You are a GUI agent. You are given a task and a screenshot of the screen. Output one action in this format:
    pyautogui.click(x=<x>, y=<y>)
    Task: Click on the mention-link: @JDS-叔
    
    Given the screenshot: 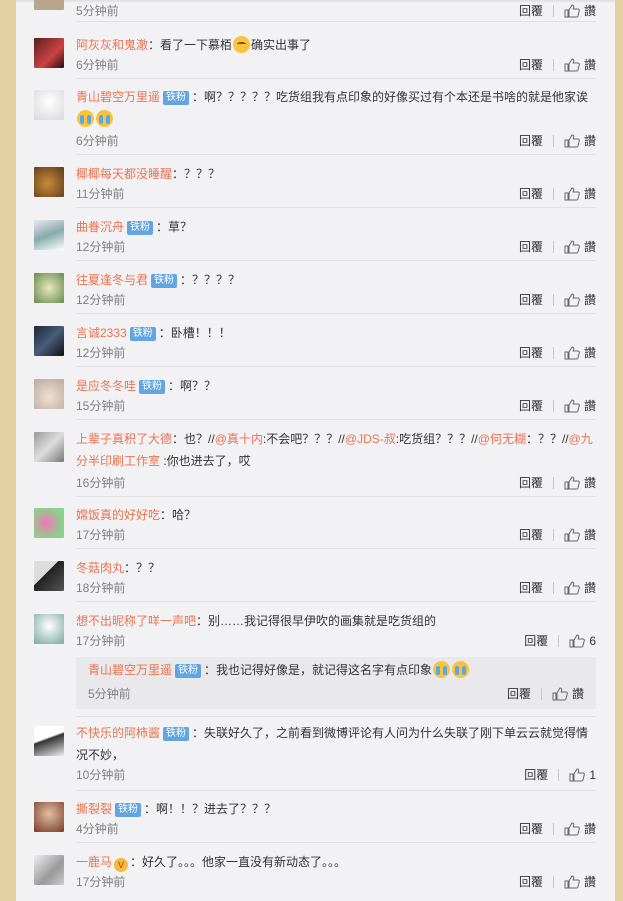 What is the action you would take?
    pyautogui.click(x=370, y=439)
    